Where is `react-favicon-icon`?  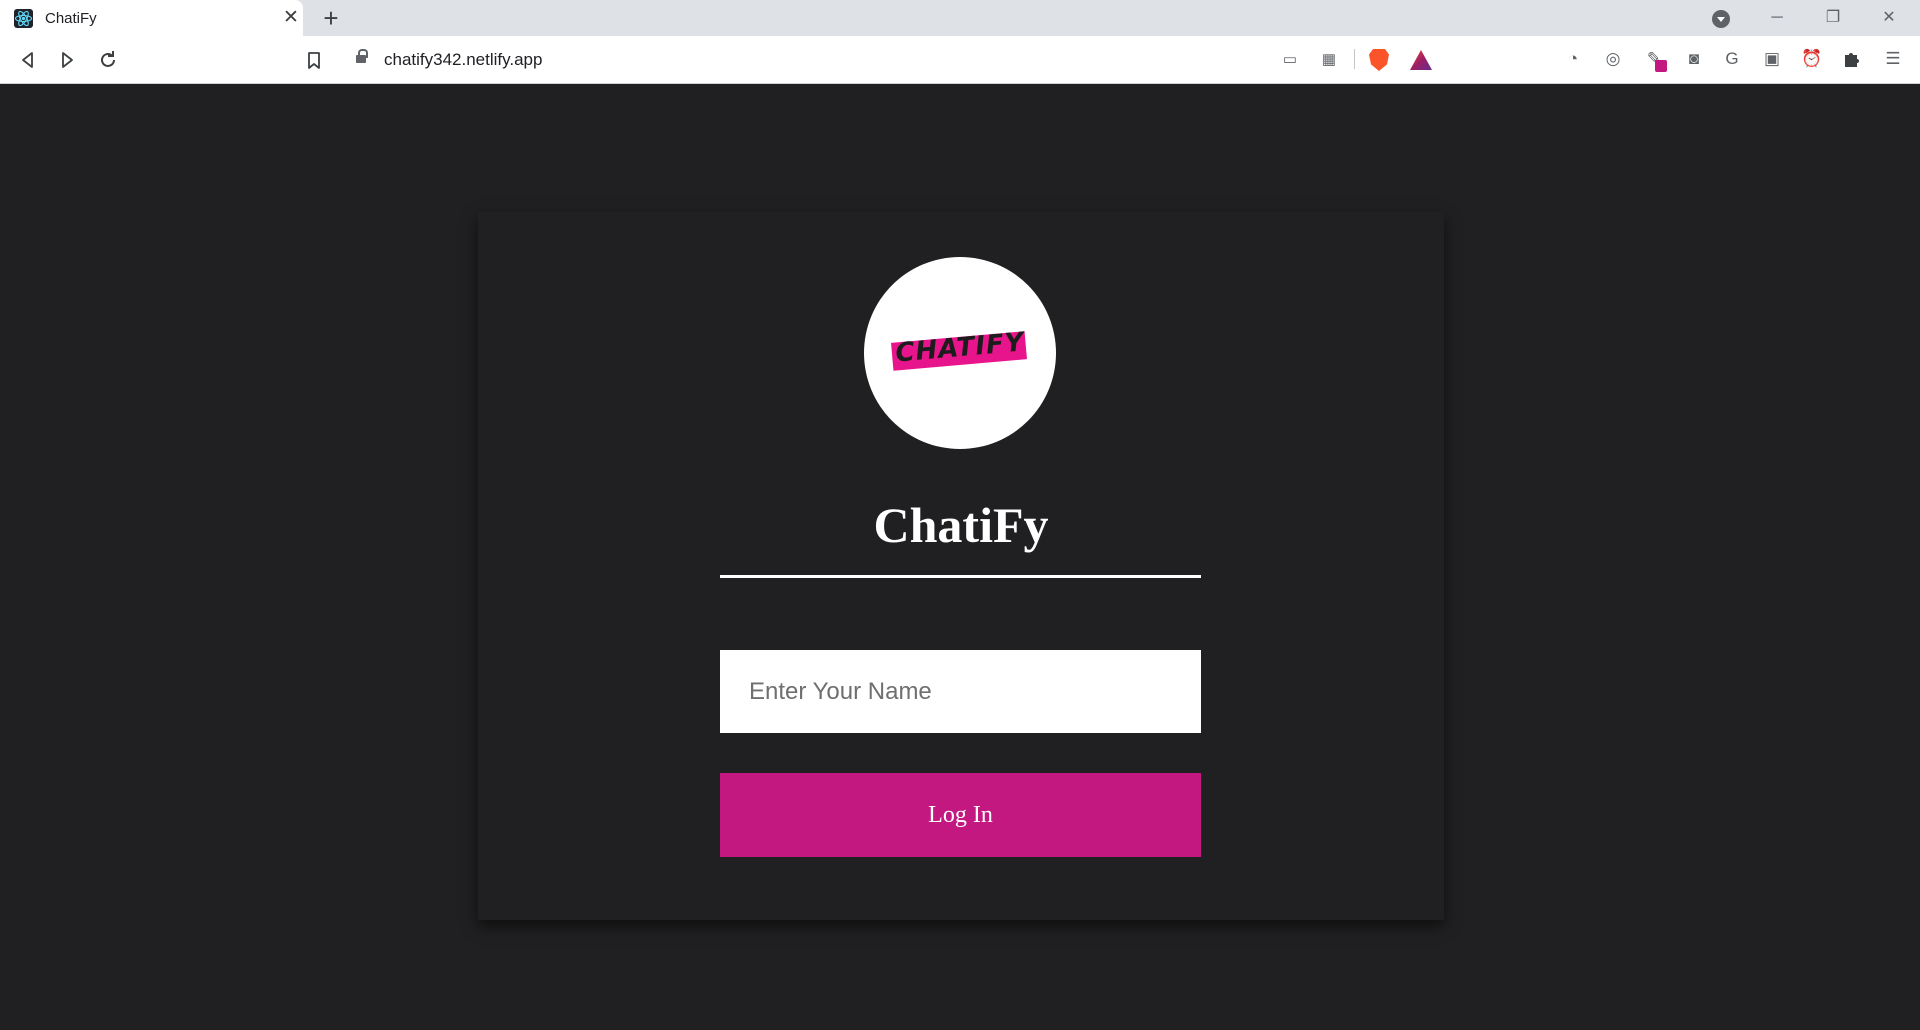
react-favicon-icon is located at coordinates (23, 18).